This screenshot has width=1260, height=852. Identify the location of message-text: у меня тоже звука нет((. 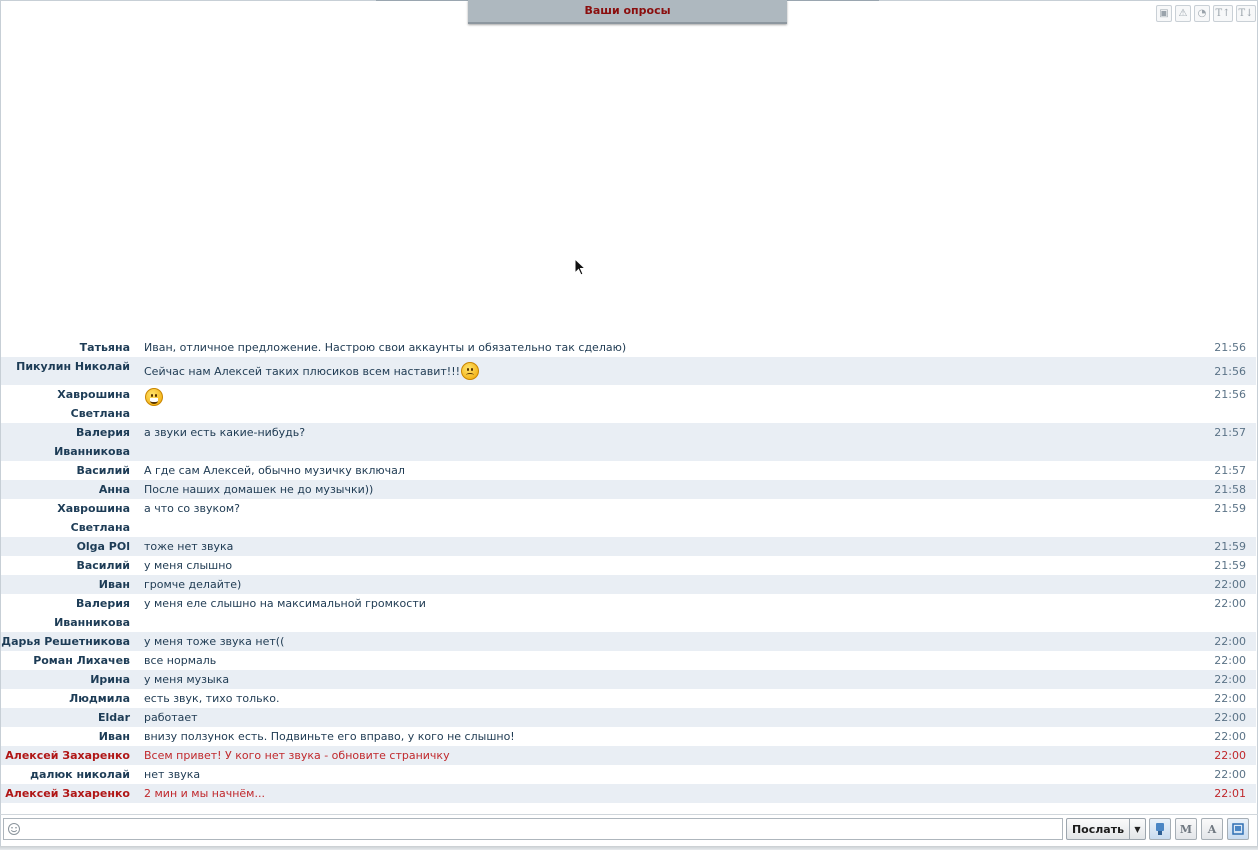
(214, 641).